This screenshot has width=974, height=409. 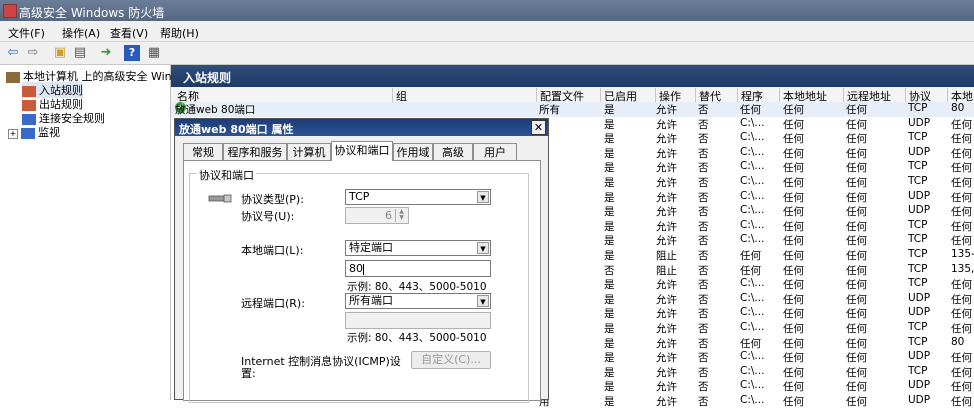 I want to click on tab-scope: 作用域, so click(x=413, y=151).